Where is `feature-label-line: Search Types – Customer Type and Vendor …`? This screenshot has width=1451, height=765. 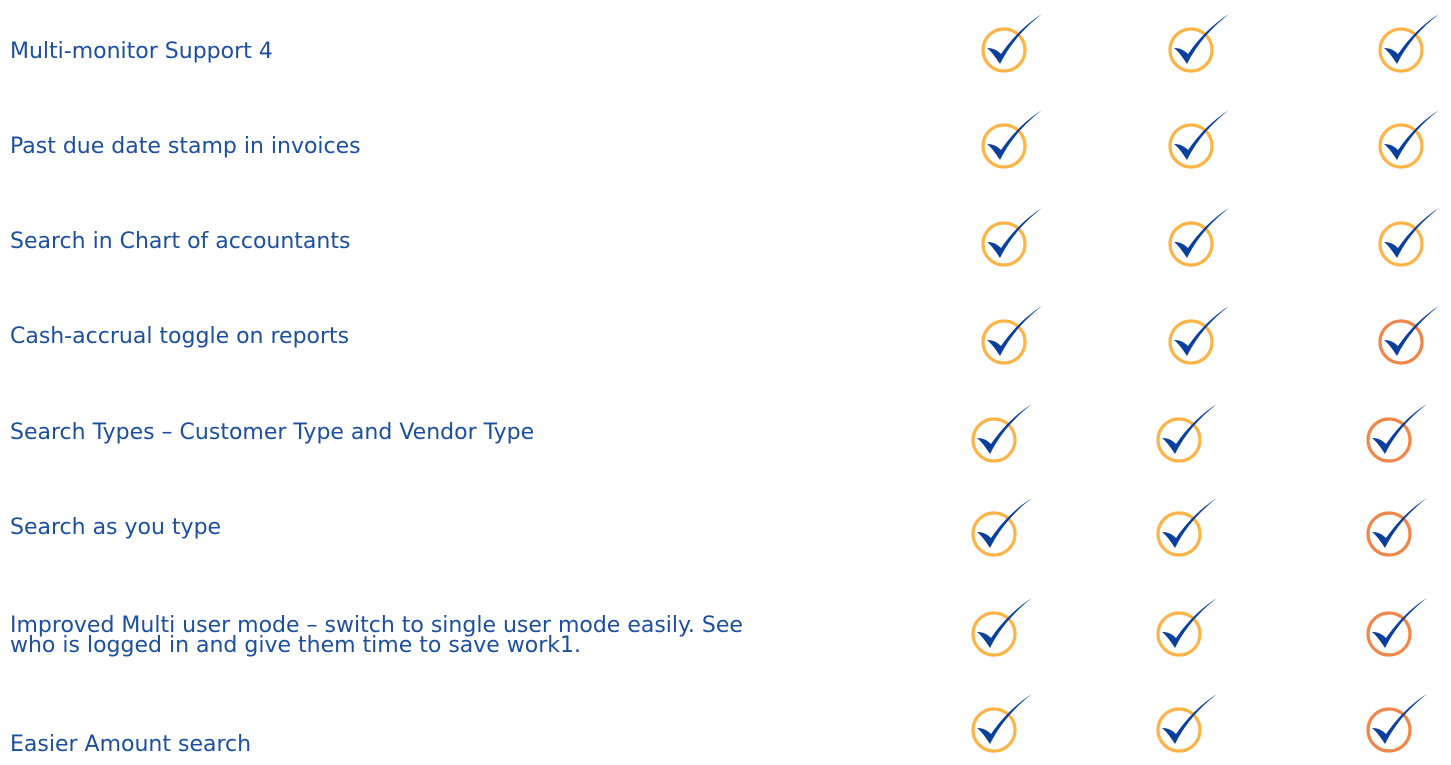 feature-label-line: Search Types – Customer Type and Vendor … is located at coordinates (272, 432).